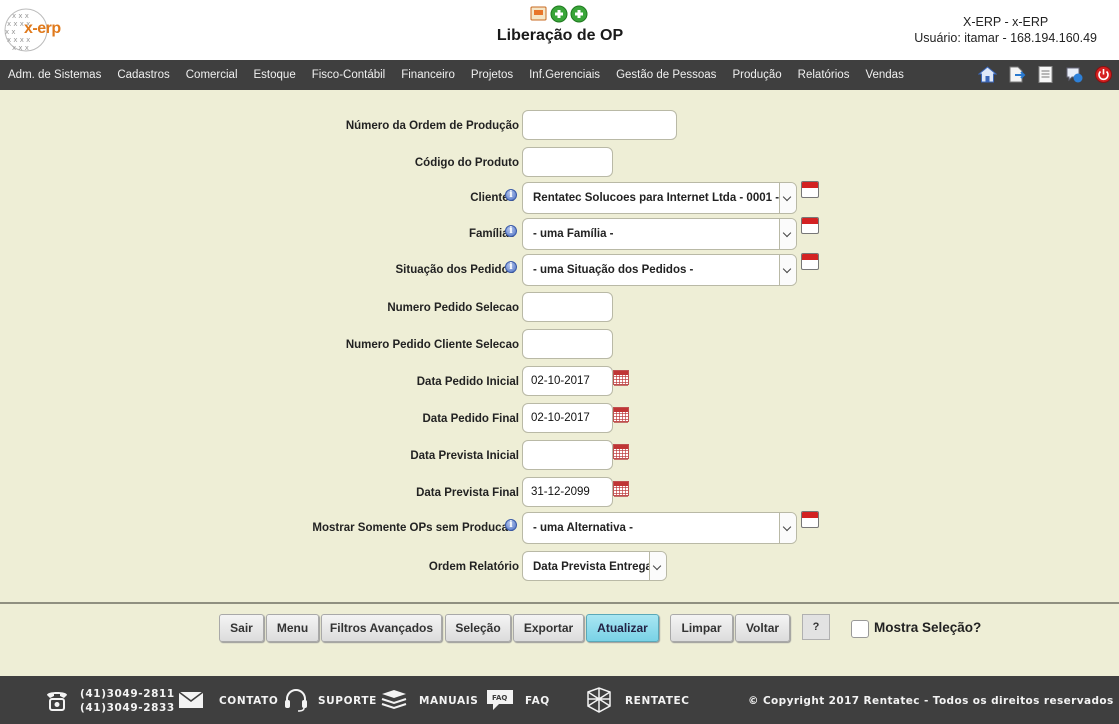 The width and height of the screenshot is (1119, 724). Describe the element at coordinates (381, 628) in the screenshot. I see `filtros-avancados-button: Filtros Avançados` at that location.